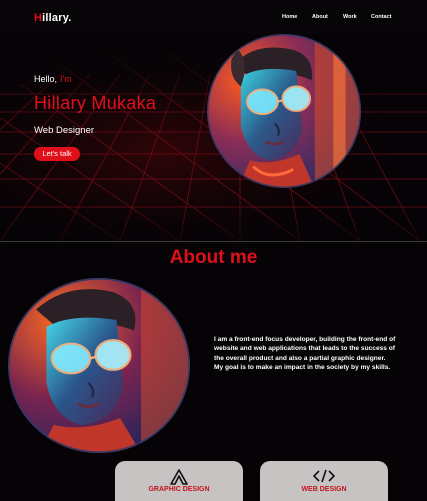 This screenshot has width=427, height=501. I want to click on logo-initial: H, so click(38, 18).